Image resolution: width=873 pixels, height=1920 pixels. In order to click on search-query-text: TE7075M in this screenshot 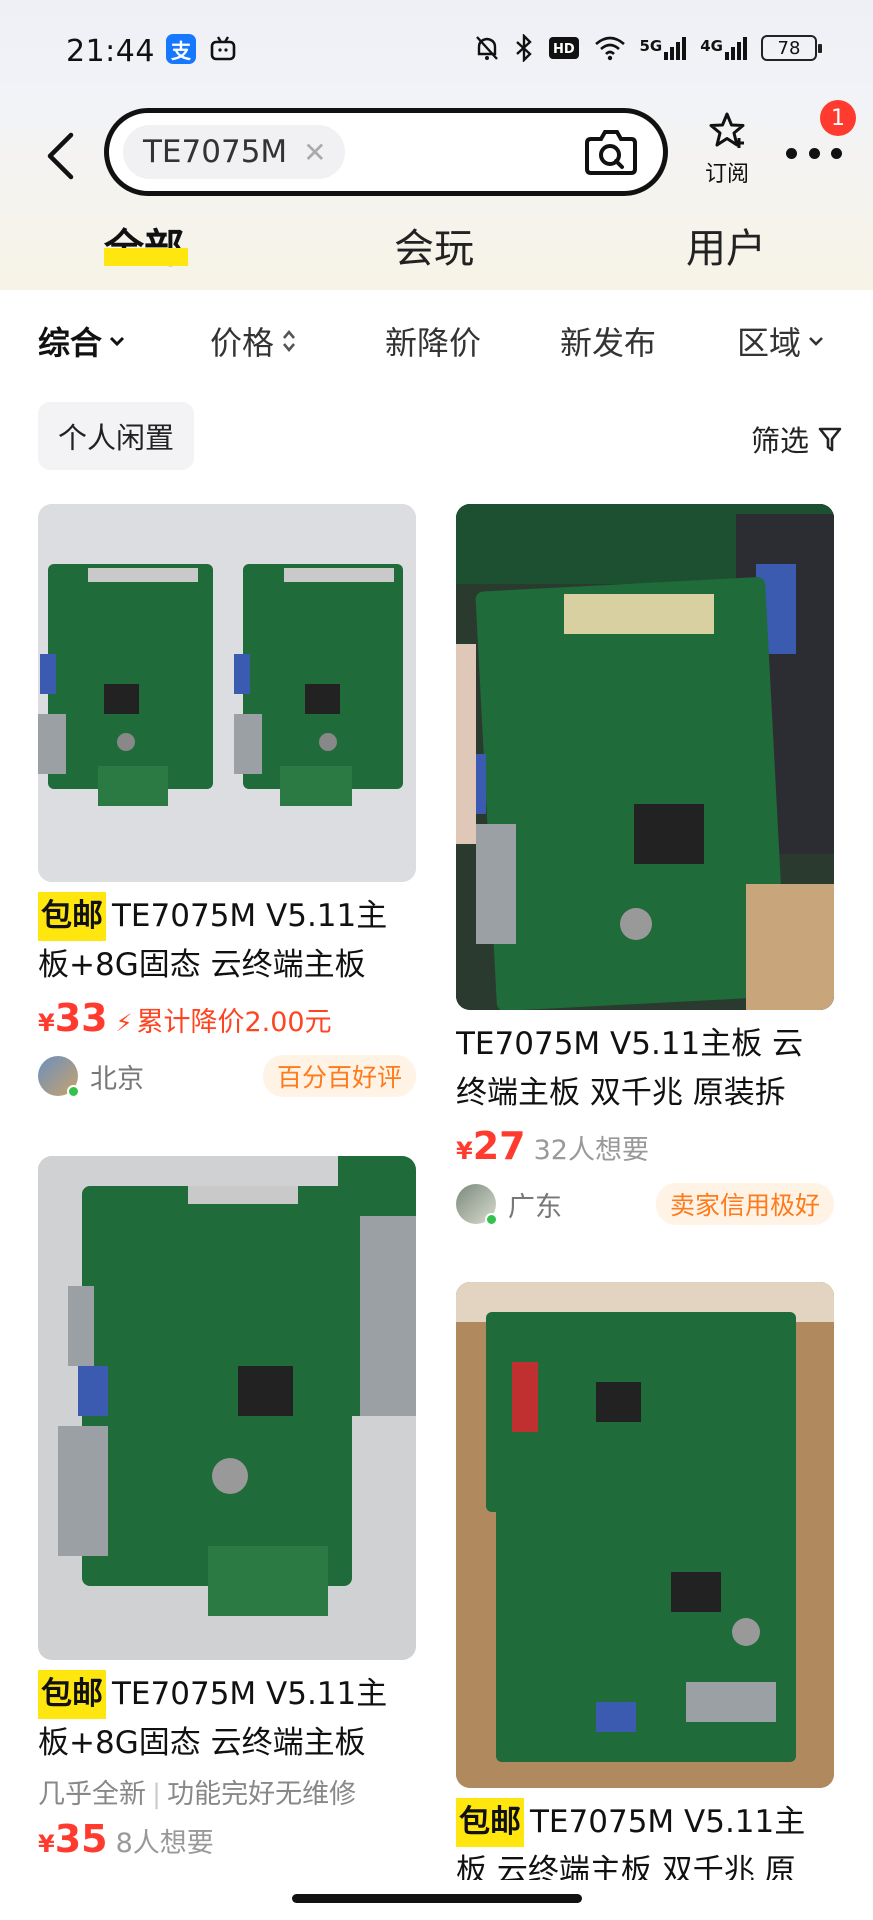, I will do `click(215, 152)`.